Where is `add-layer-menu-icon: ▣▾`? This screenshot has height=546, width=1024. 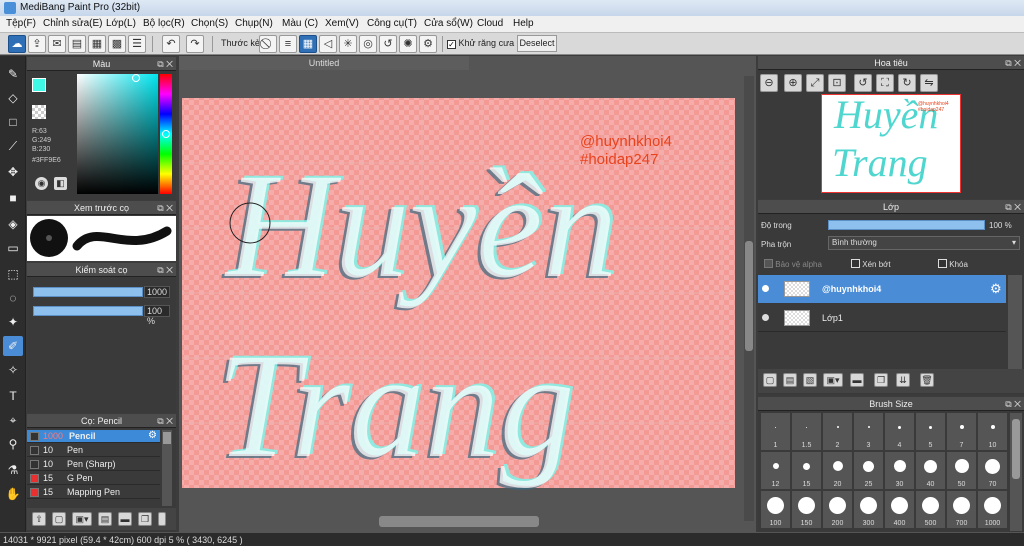
add-layer-menu-icon: ▣▾ is located at coordinates (833, 380).